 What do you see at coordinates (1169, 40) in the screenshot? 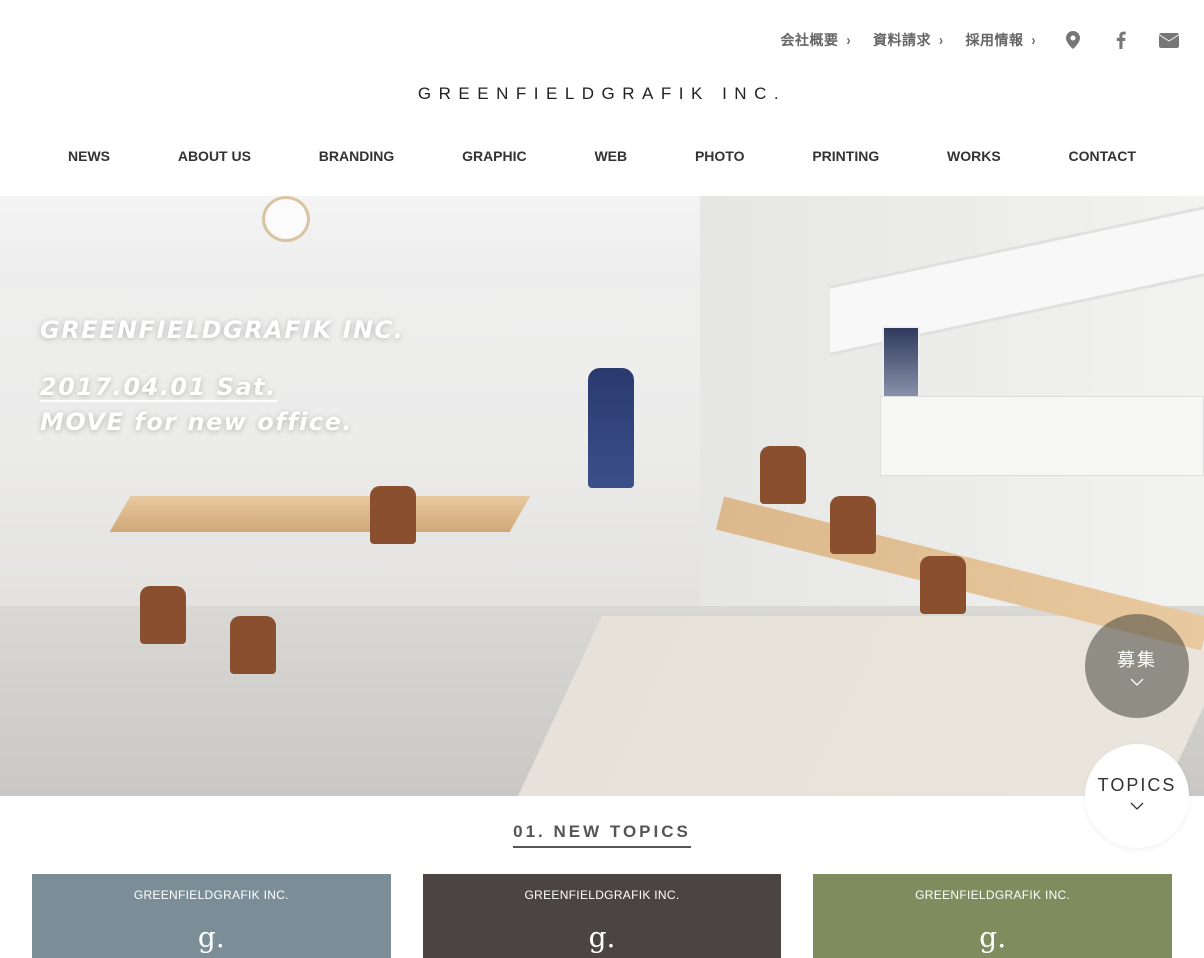
I see `mail-icon` at bounding box center [1169, 40].